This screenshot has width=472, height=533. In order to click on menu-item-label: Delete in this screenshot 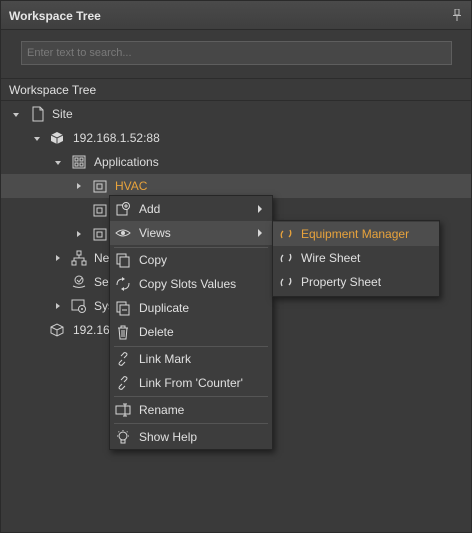, I will do `click(156, 332)`.